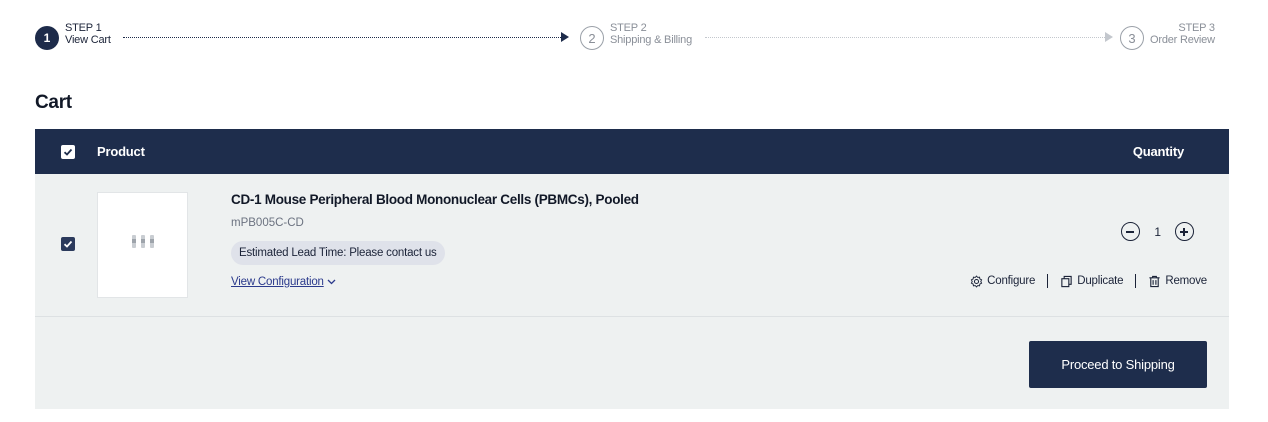  What do you see at coordinates (331, 282) in the screenshot?
I see `chevron-down-icon` at bounding box center [331, 282].